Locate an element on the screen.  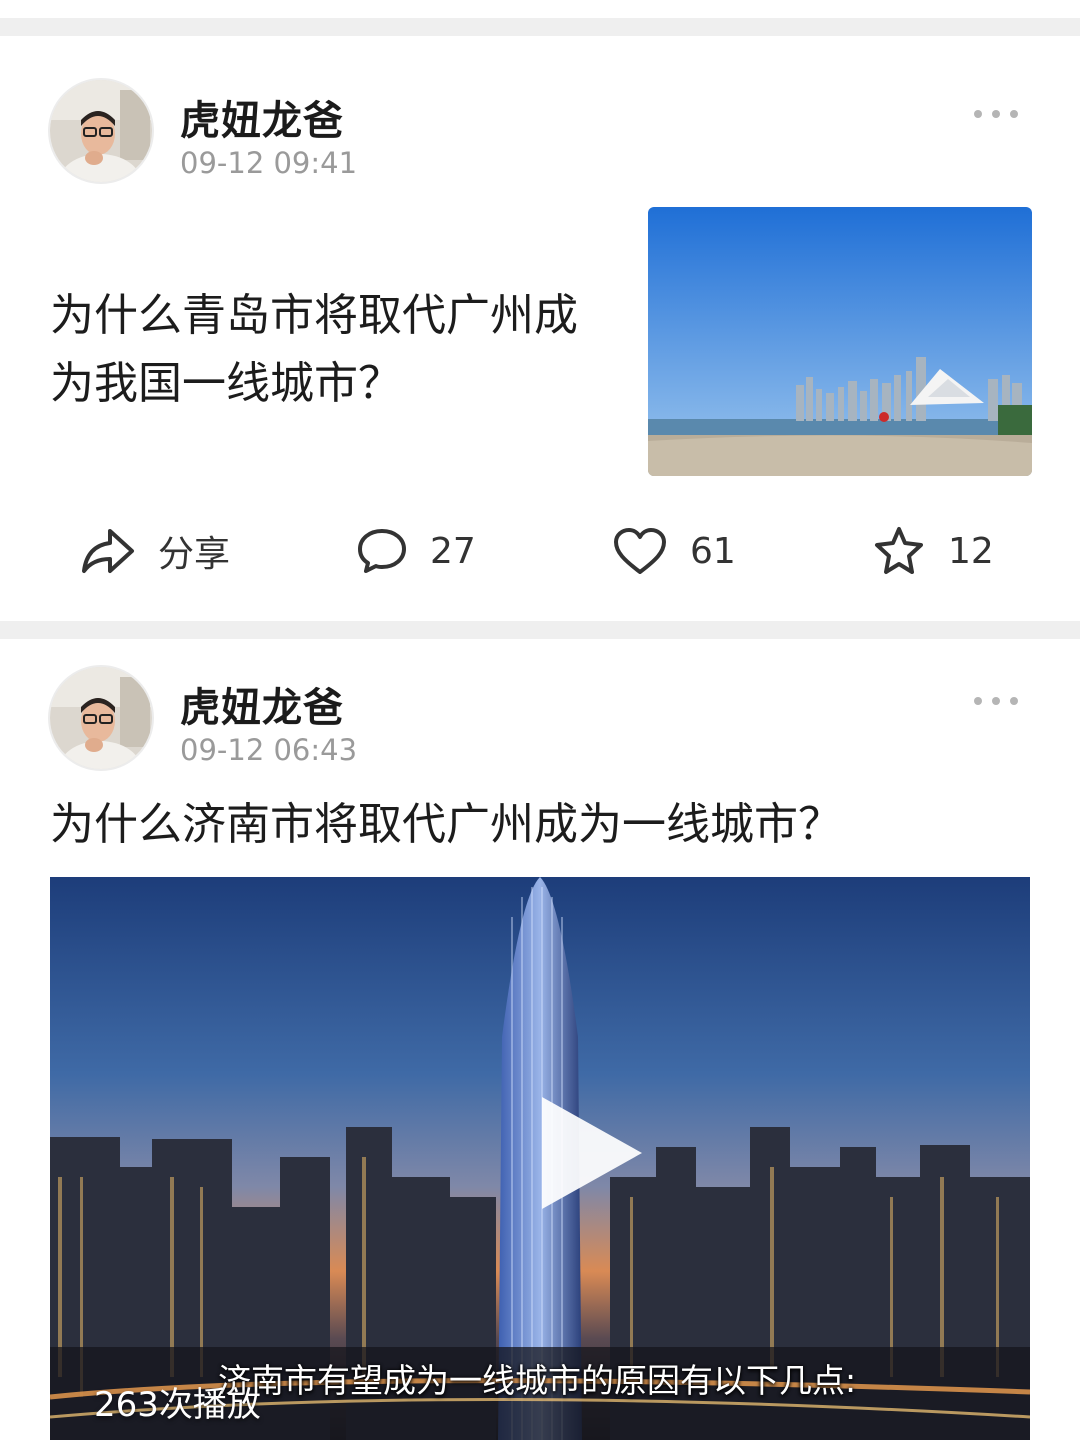
share-label: 分享 is located at coordinates (194, 554).